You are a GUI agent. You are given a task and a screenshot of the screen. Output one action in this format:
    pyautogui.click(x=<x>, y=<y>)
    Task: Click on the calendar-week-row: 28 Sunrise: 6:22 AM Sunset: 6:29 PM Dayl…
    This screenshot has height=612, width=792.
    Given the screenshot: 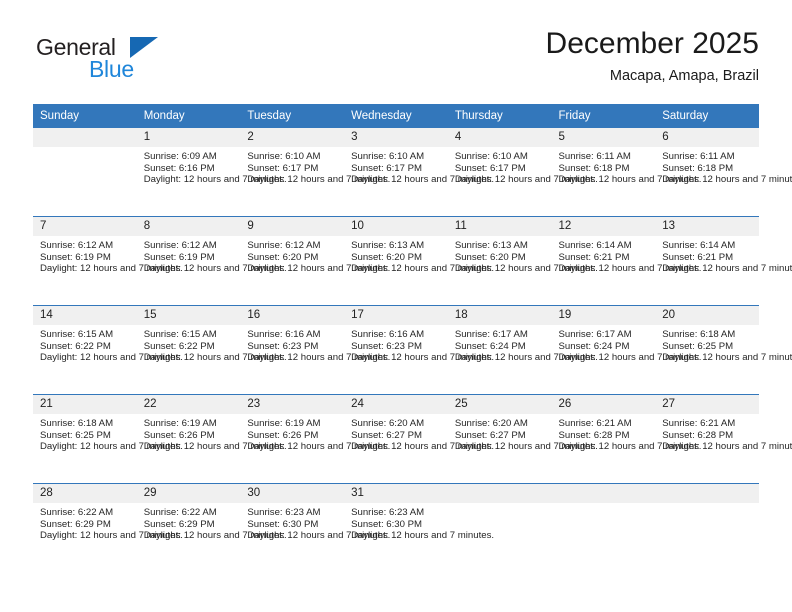 What is the action you would take?
    pyautogui.click(x=396, y=527)
    